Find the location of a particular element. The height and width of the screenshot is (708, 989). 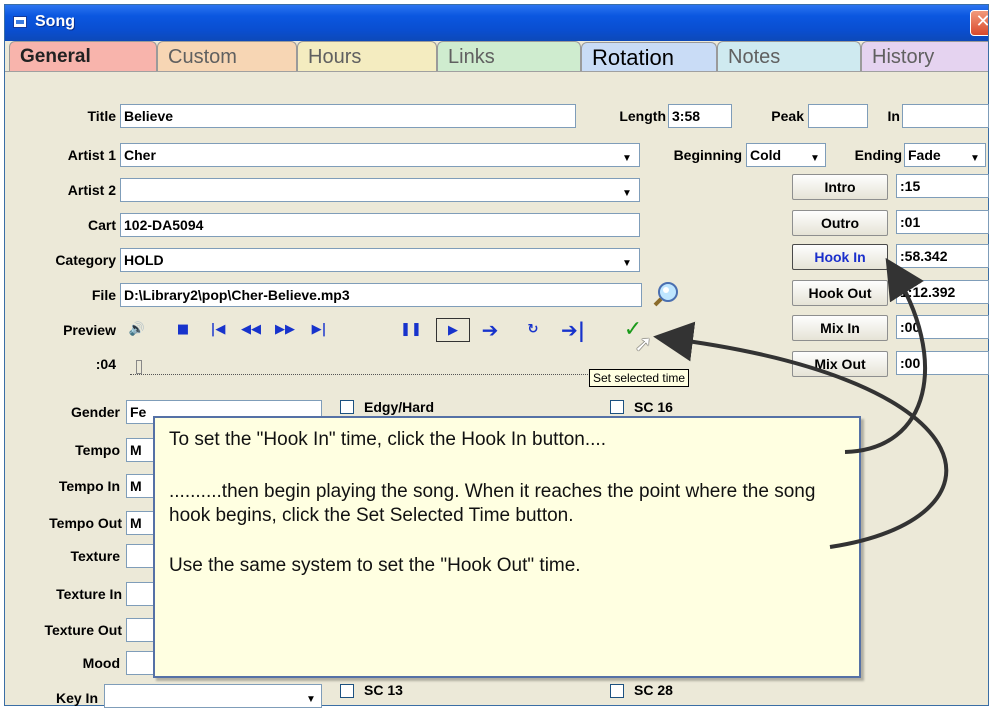

intro-field: :15 is located at coordinates (942, 186).